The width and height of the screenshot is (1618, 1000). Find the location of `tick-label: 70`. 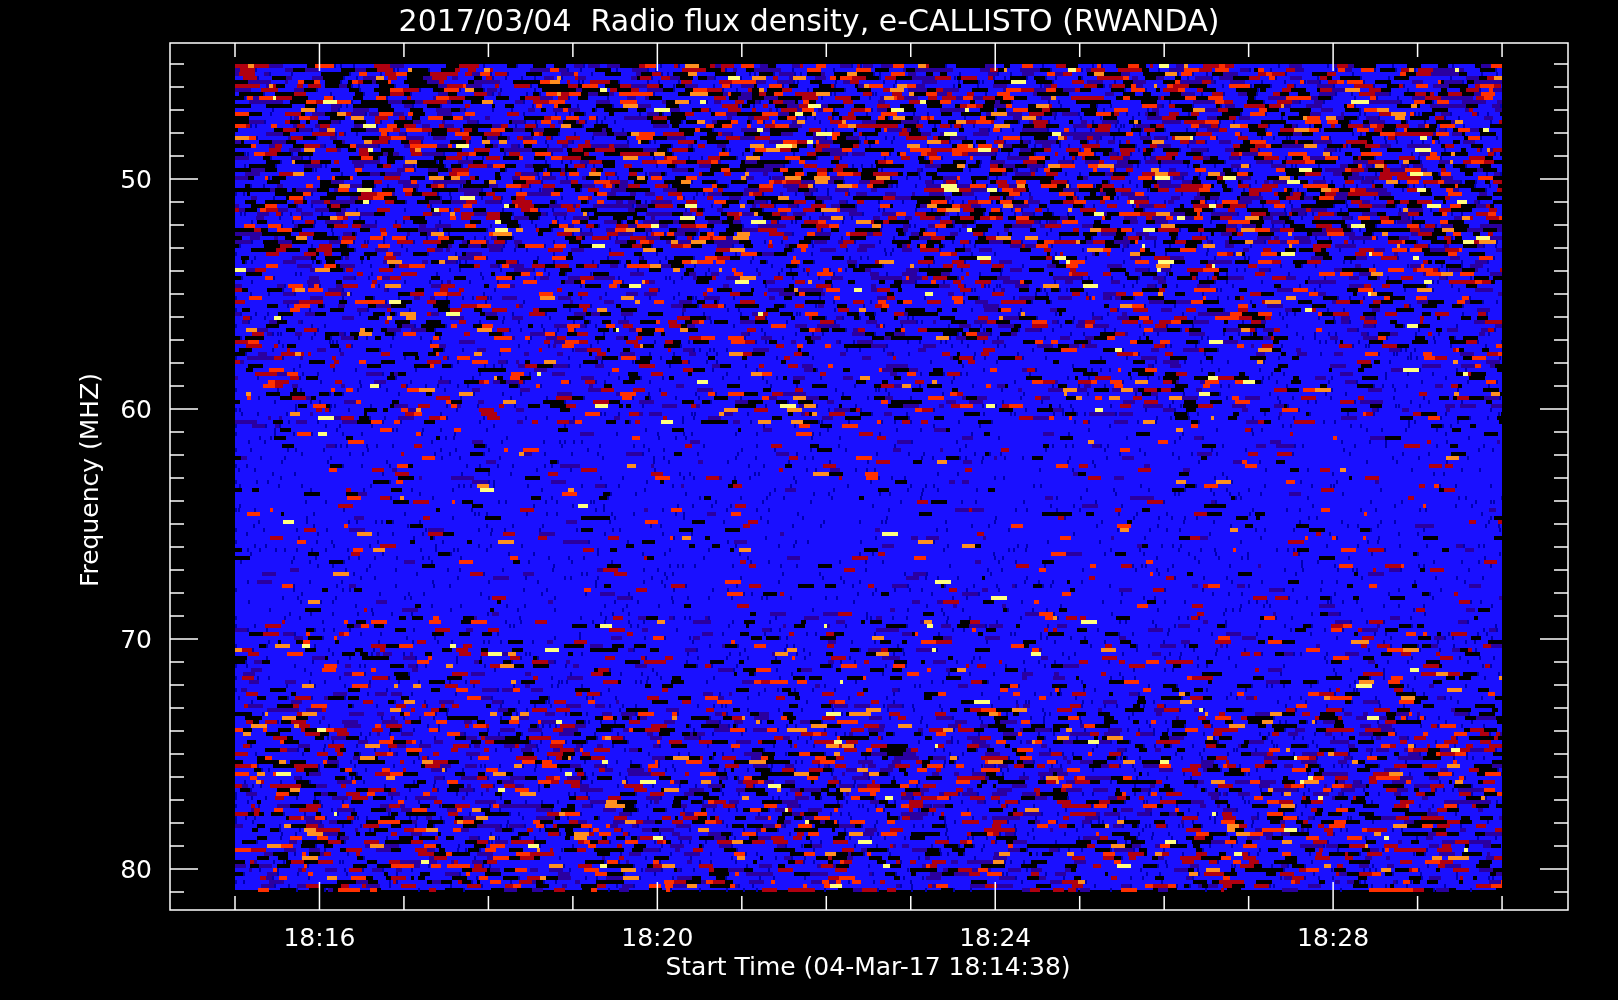

tick-label: 70 is located at coordinates (136, 639).